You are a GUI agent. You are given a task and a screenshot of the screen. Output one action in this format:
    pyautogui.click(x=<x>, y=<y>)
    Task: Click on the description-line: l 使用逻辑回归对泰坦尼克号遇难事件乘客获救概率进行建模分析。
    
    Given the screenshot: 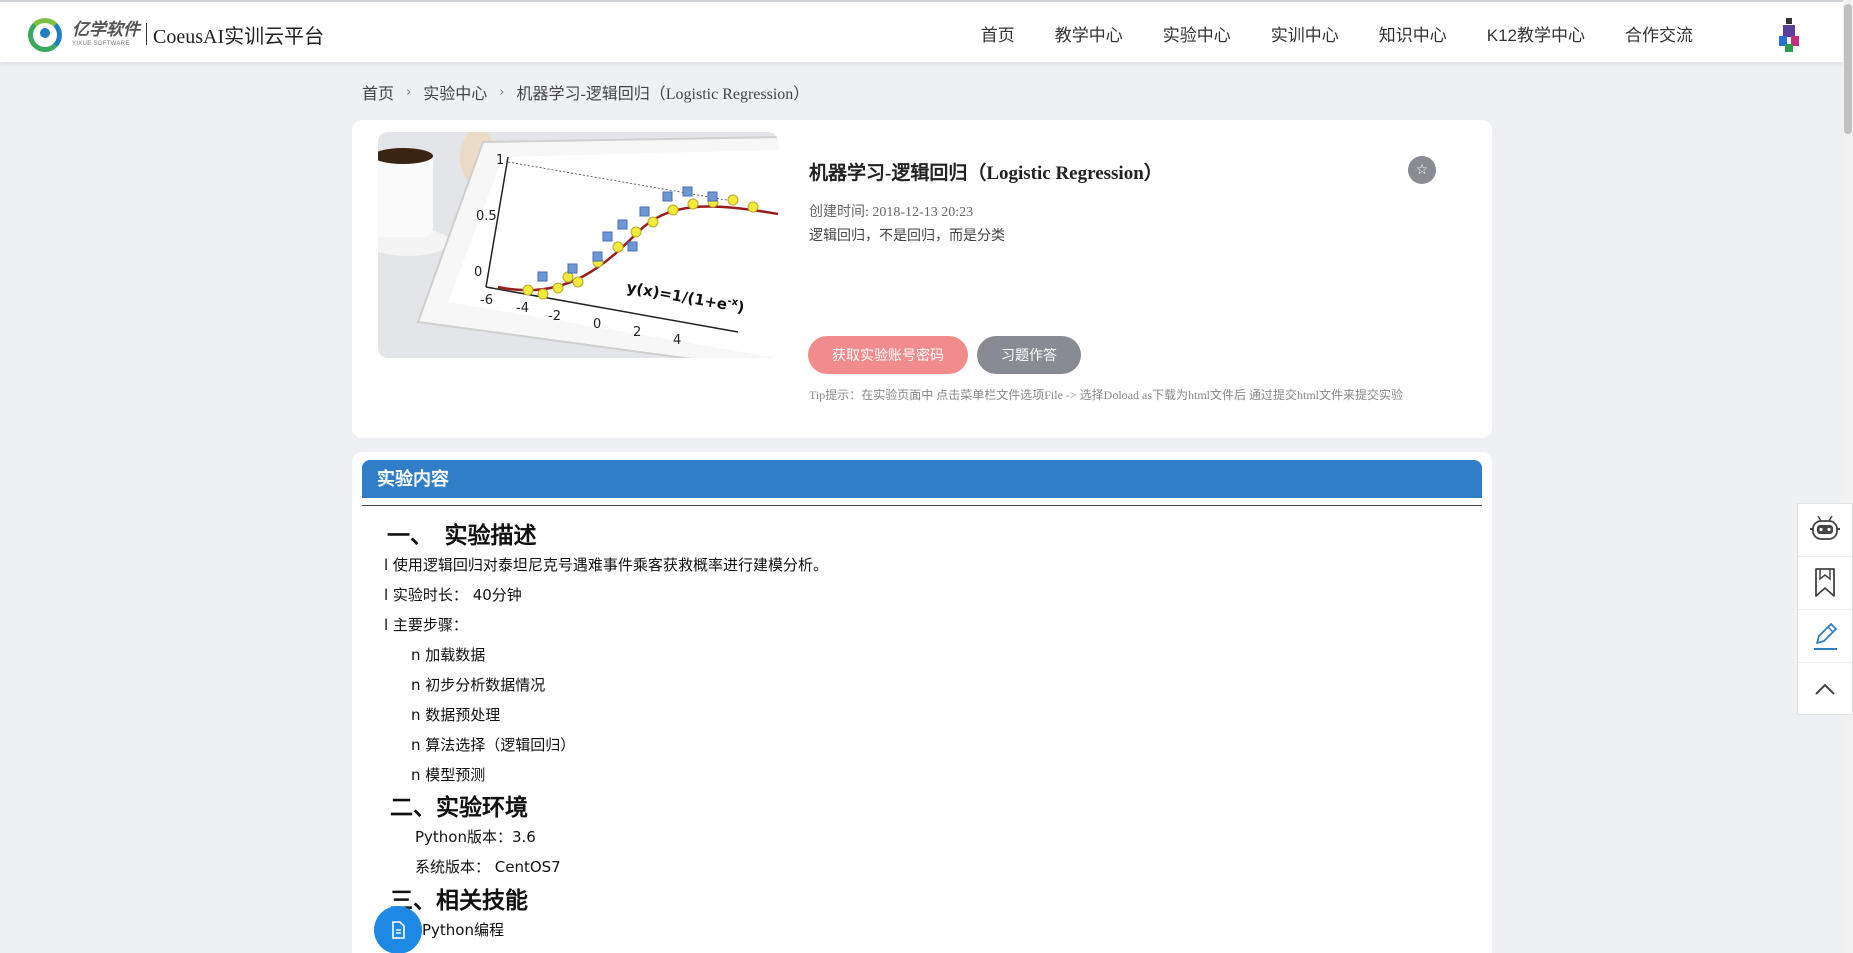 What is the action you would take?
    pyautogui.click(x=606, y=565)
    